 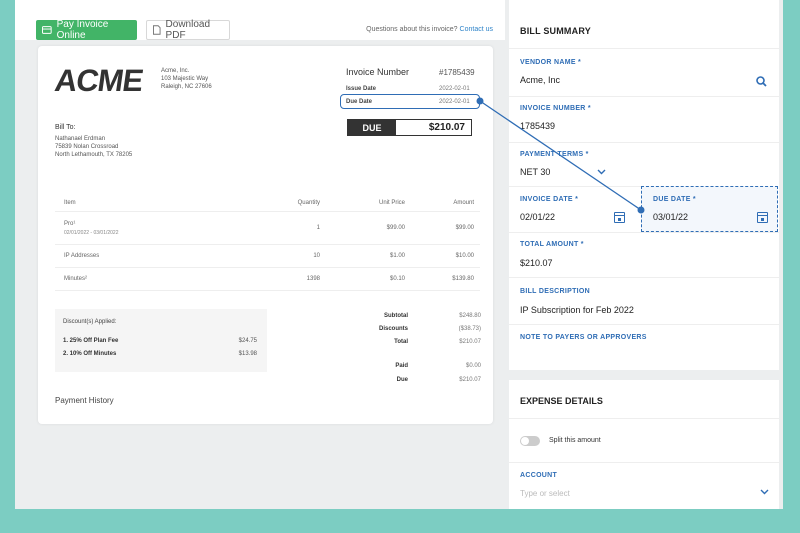 What do you see at coordinates (186, 87) in the screenshot?
I see `company-city: Raleigh, NC 27606` at bounding box center [186, 87].